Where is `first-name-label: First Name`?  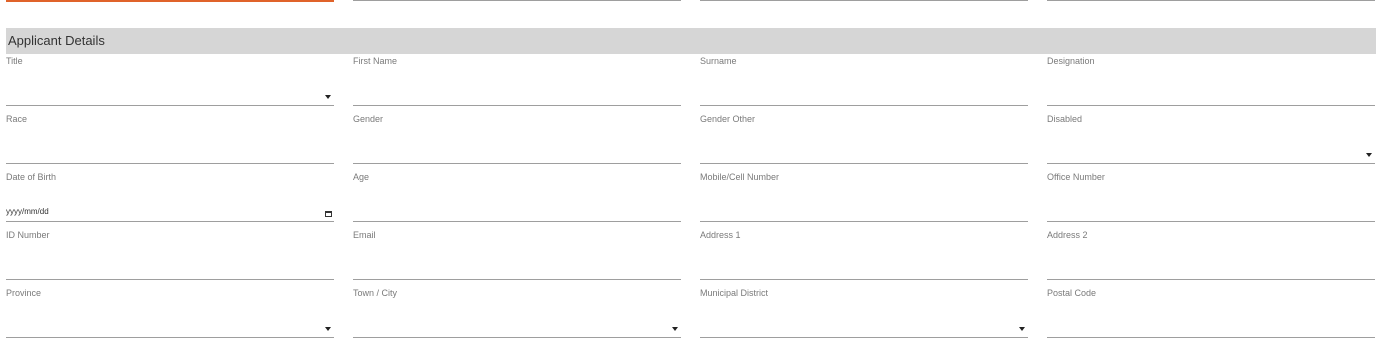
first-name-label: First Name is located at coordinates (375, 61).